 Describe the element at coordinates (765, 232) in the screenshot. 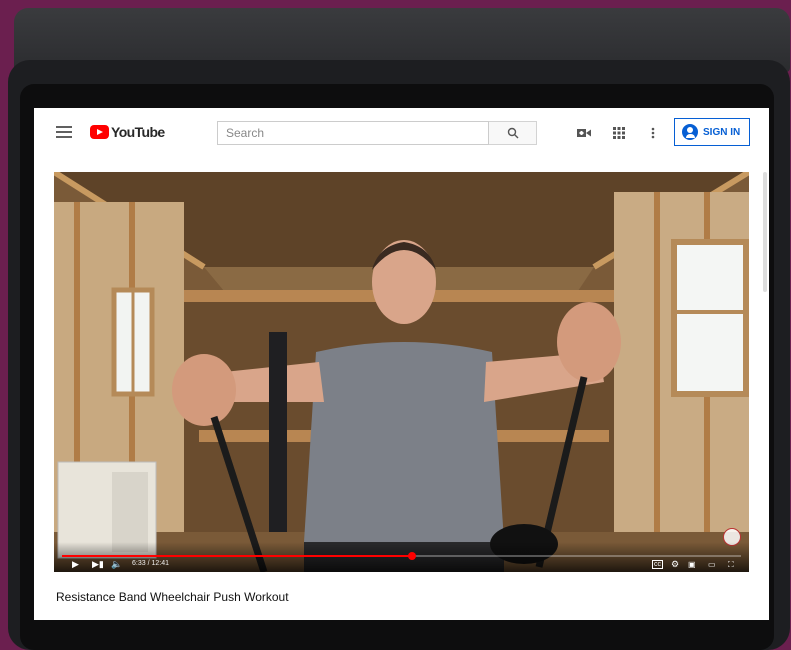

I see `page-scrollbar` at that location.